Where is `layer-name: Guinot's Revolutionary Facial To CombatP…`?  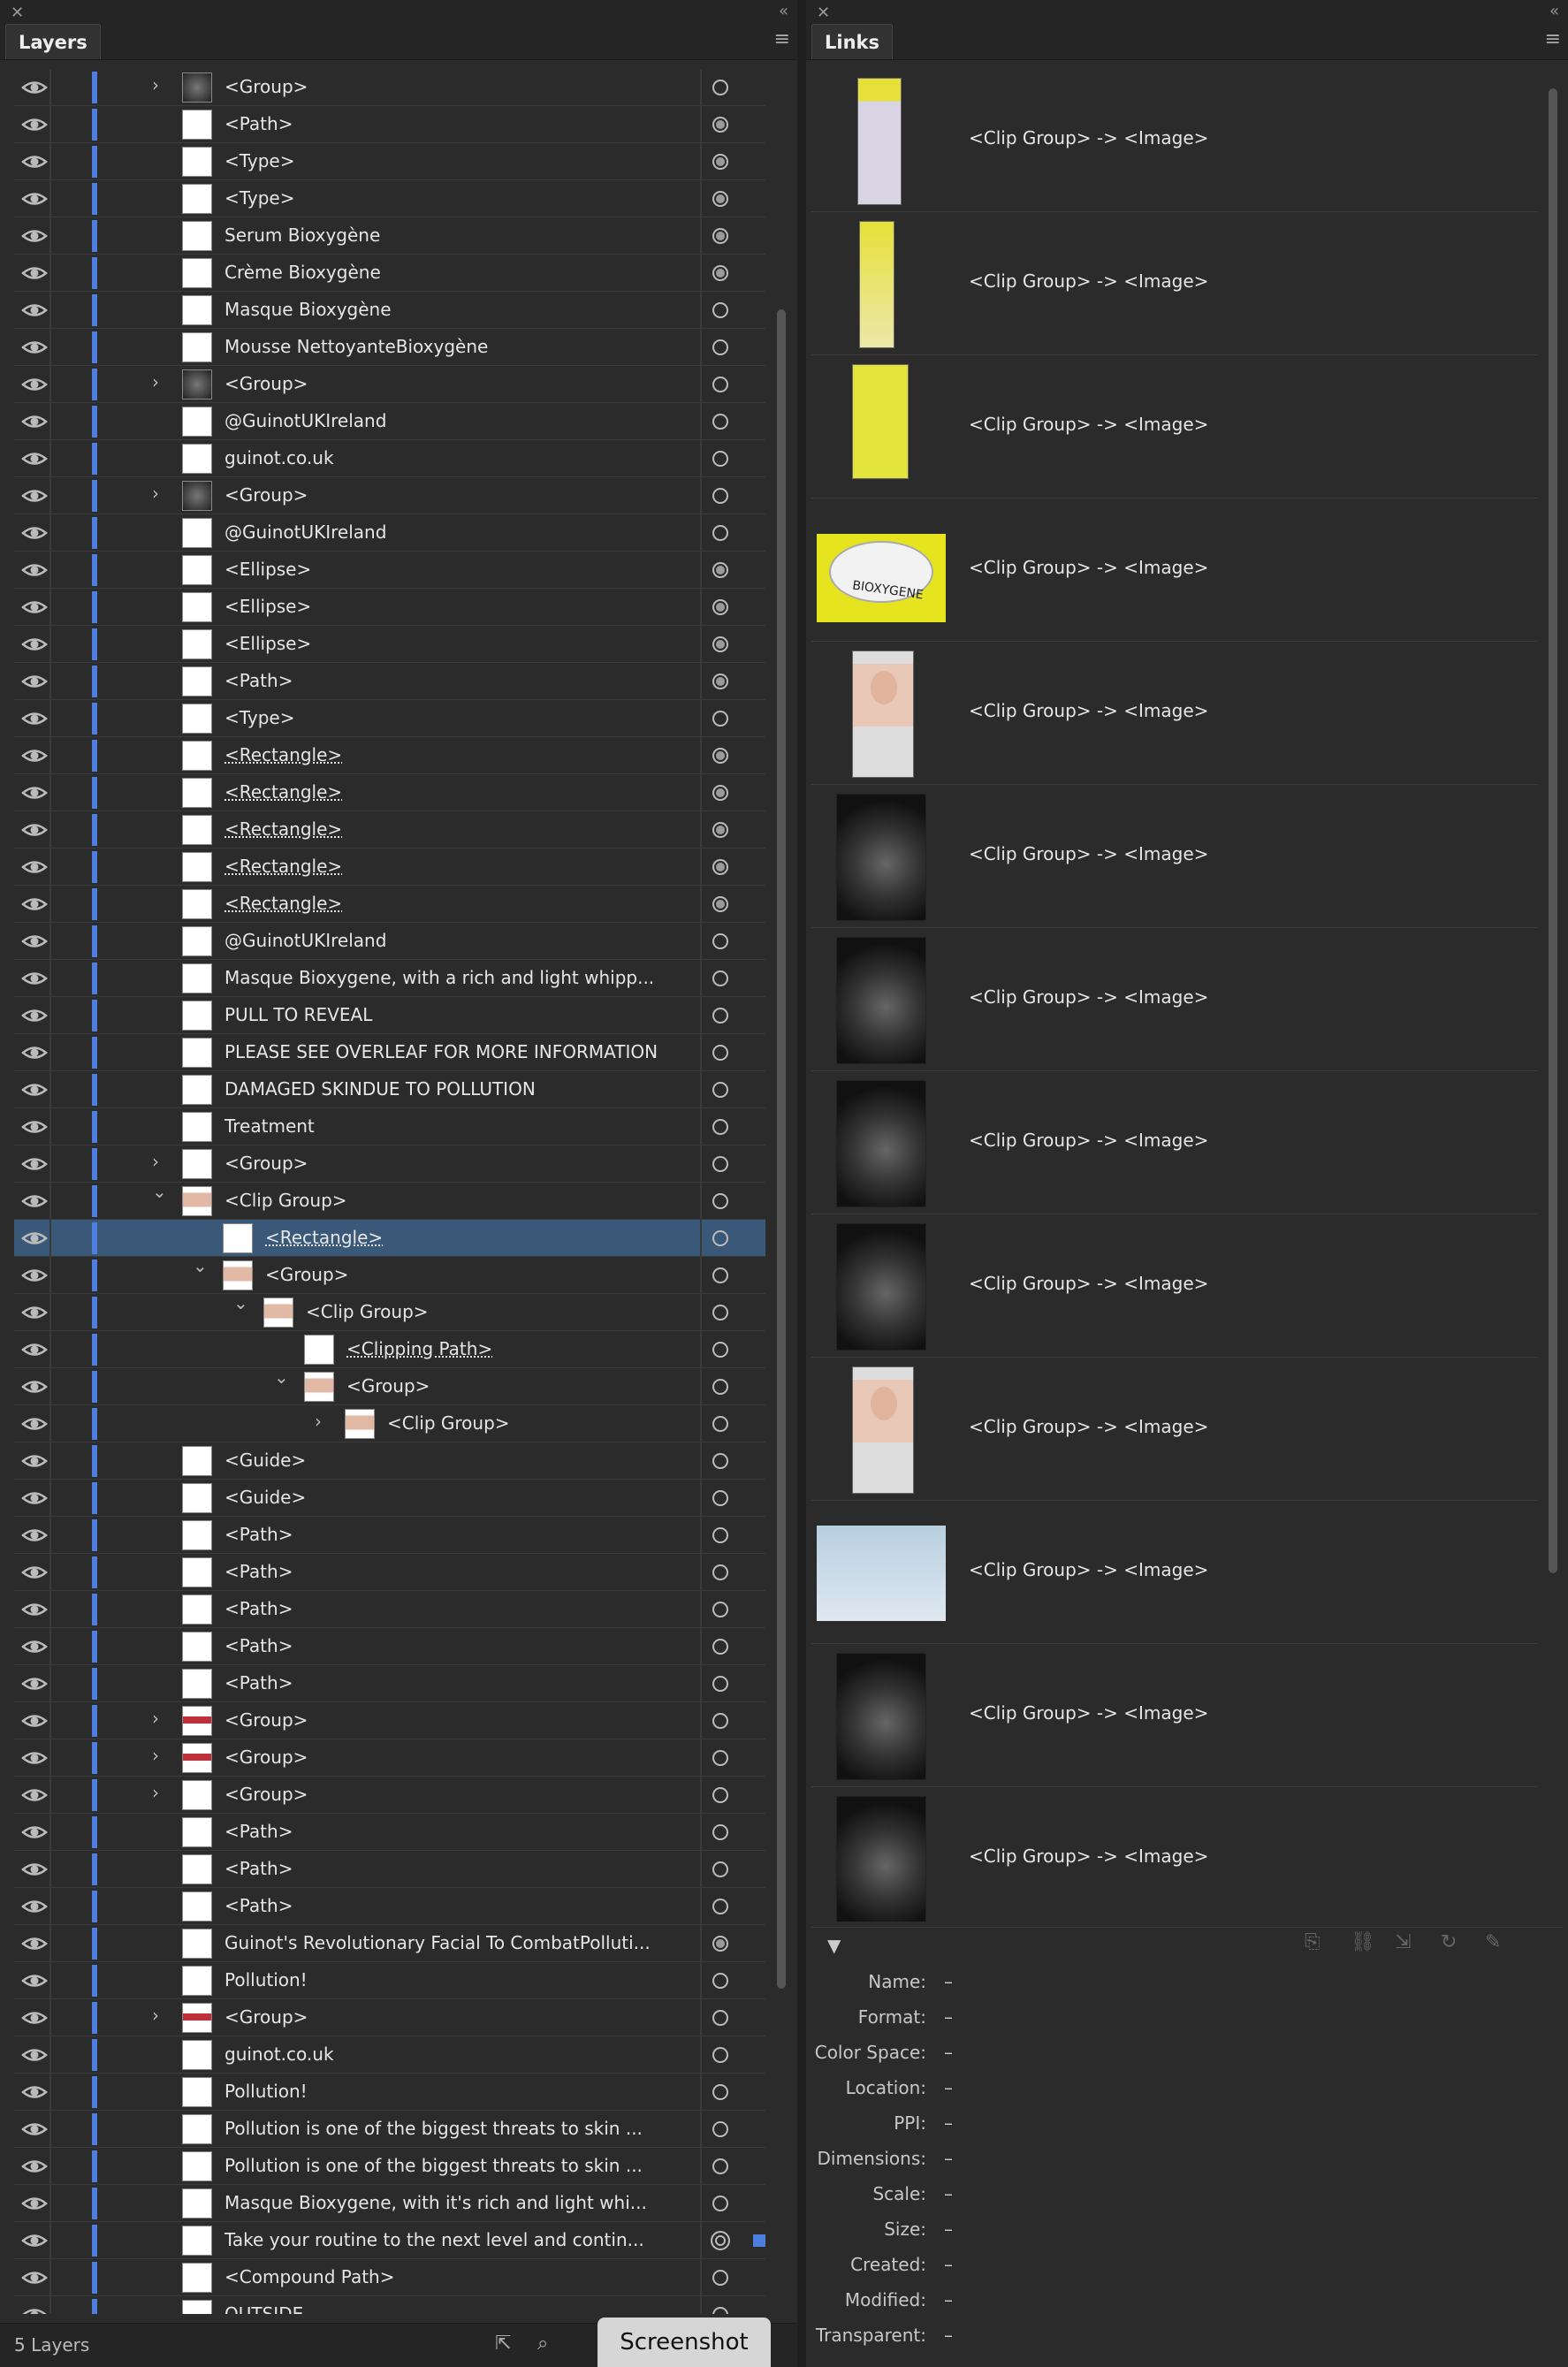 layer-name: Guinot's Revolutionary Facial To CombatP… is located at coordinates (438, 1942).